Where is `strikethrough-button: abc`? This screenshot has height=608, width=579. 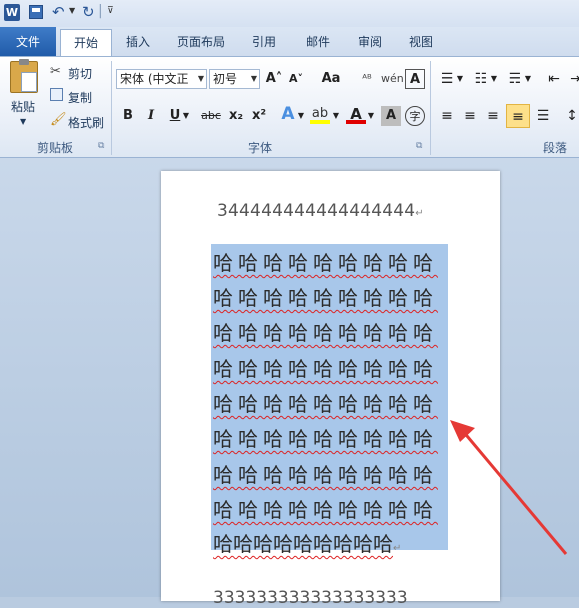 strikethrough-button: abc is located at coordinates (211, 116).